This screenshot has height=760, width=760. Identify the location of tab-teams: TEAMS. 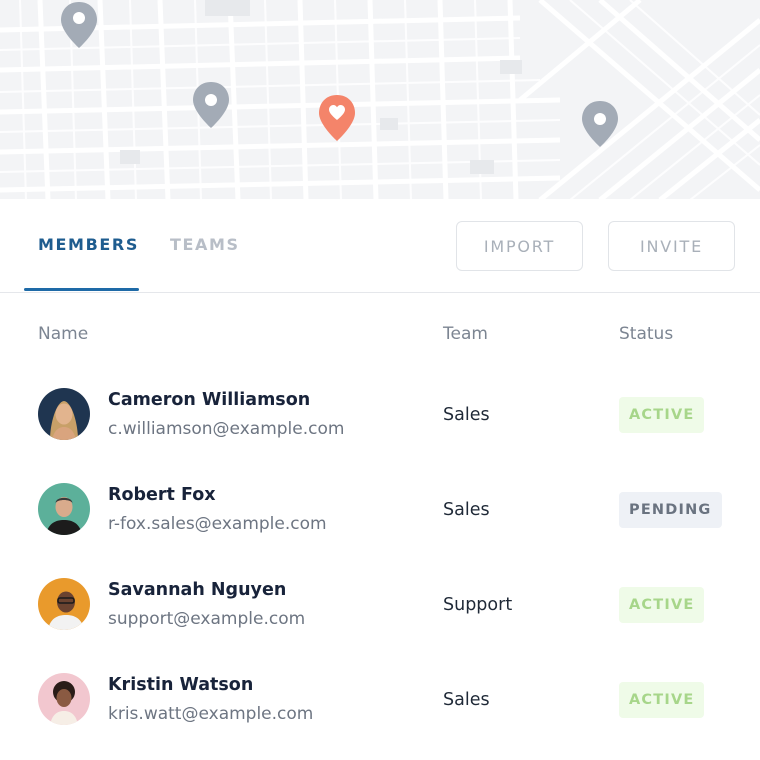
(205, 244).